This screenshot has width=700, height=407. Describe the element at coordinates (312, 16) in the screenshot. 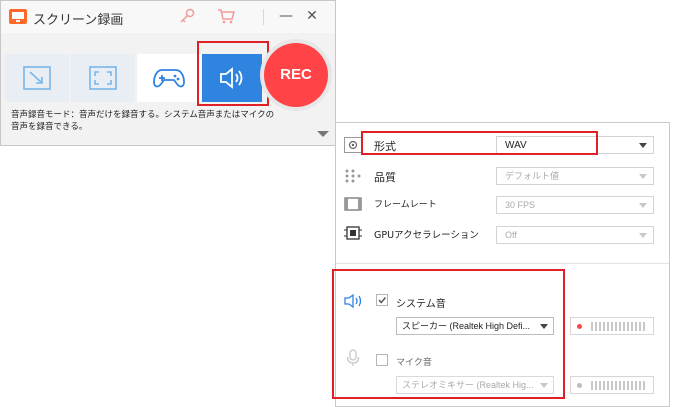

I see `close-button: ✕` at that location.